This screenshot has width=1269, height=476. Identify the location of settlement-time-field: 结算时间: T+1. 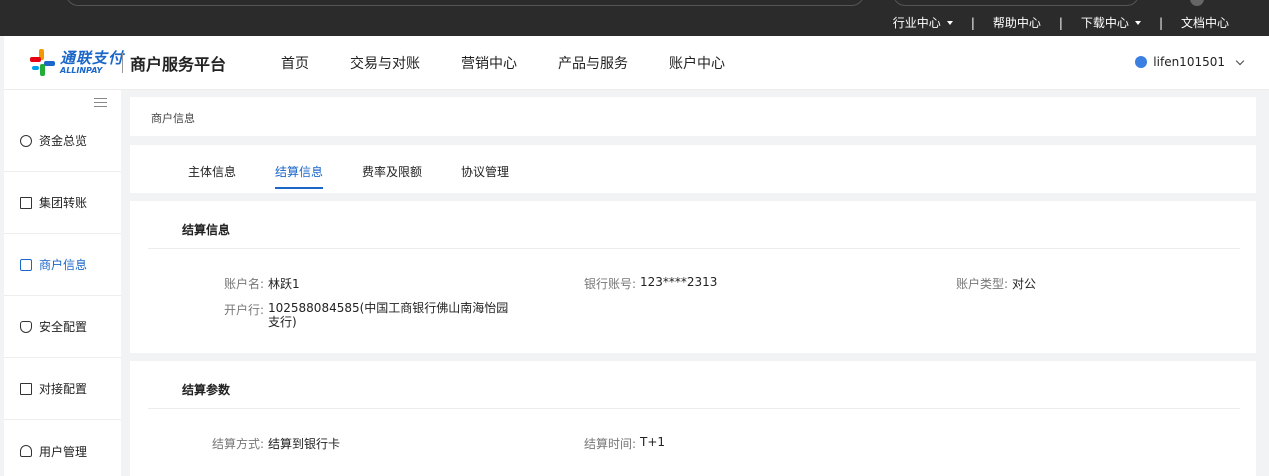
(617, 443).